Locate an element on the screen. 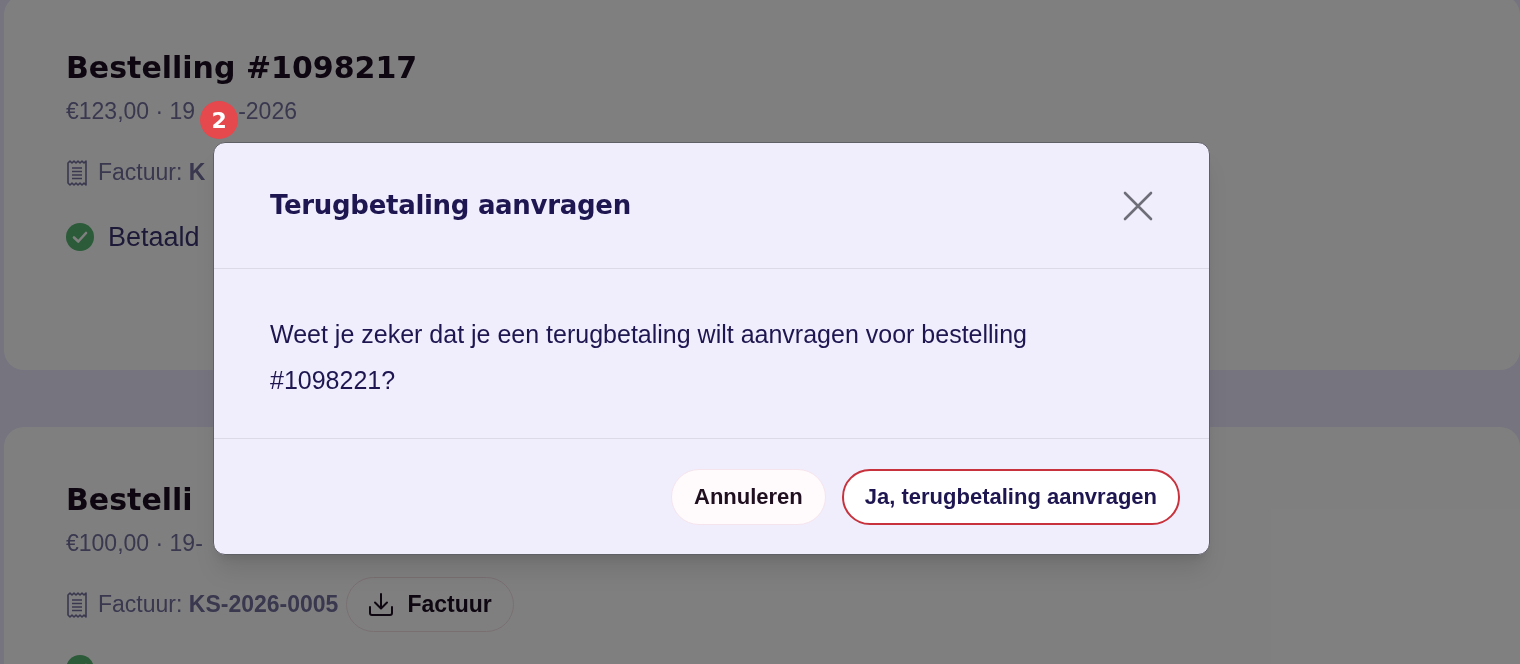 The image size is (1520, 664). confirm-button: Ja, terugbetaling aanvragen is located at coordinates (1010, 496).